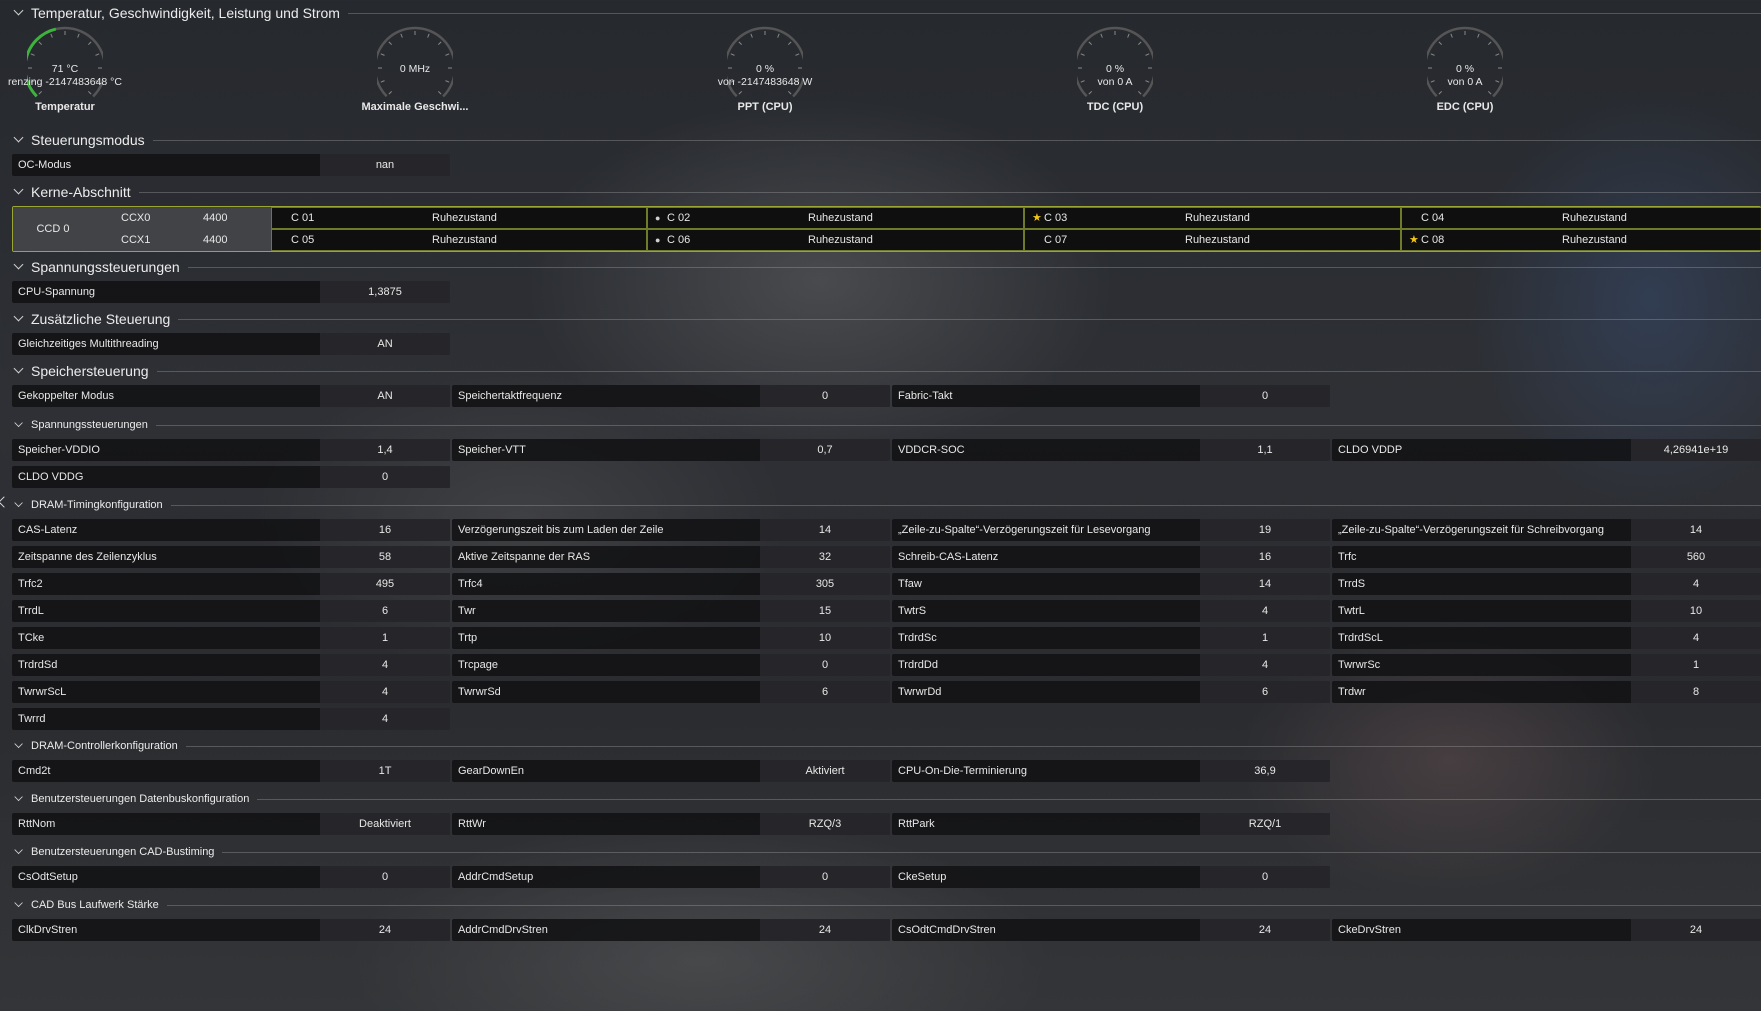 Image resolution: width=1761 pixels, height=1011 pixels. What do you see at coordinates (385, 557) in the screenshot?
I see `field-value: 58` at bounding box center [385, 557].